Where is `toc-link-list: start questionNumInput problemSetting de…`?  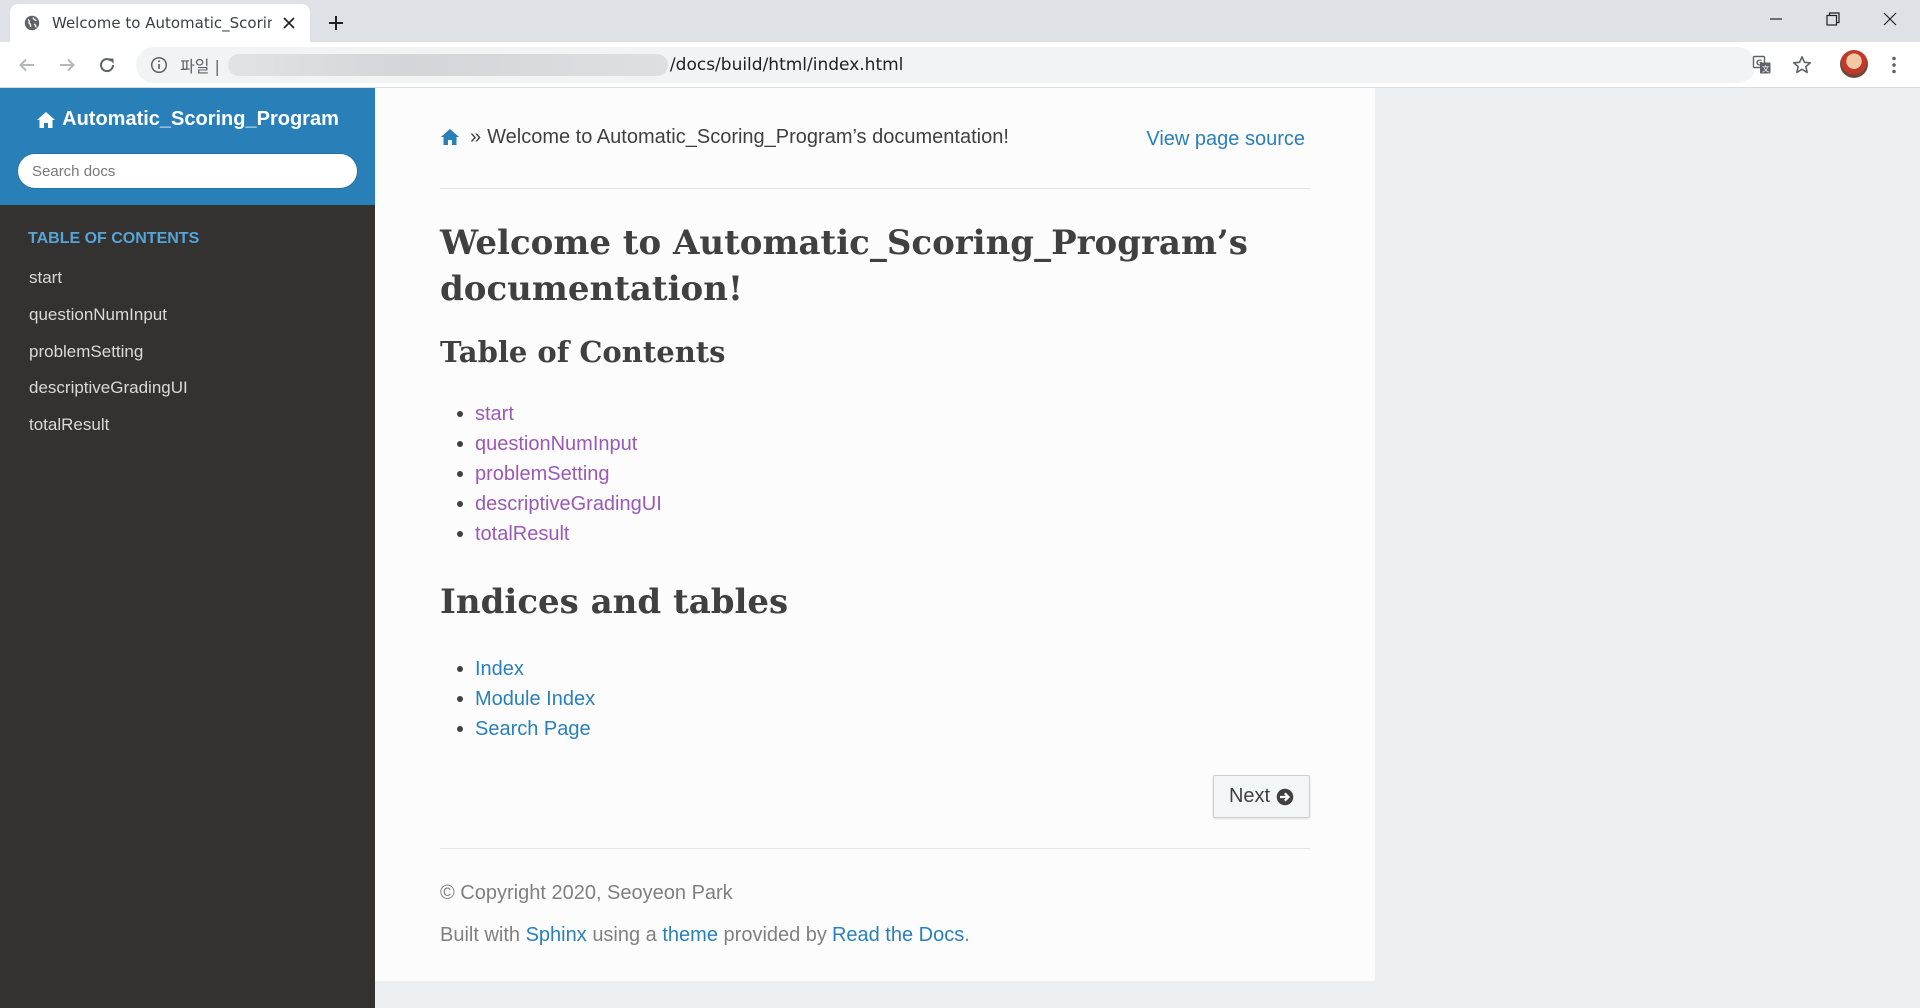
toc-link-list: start questionNumInput problemSetting de… is located at coordinates (559, 474).